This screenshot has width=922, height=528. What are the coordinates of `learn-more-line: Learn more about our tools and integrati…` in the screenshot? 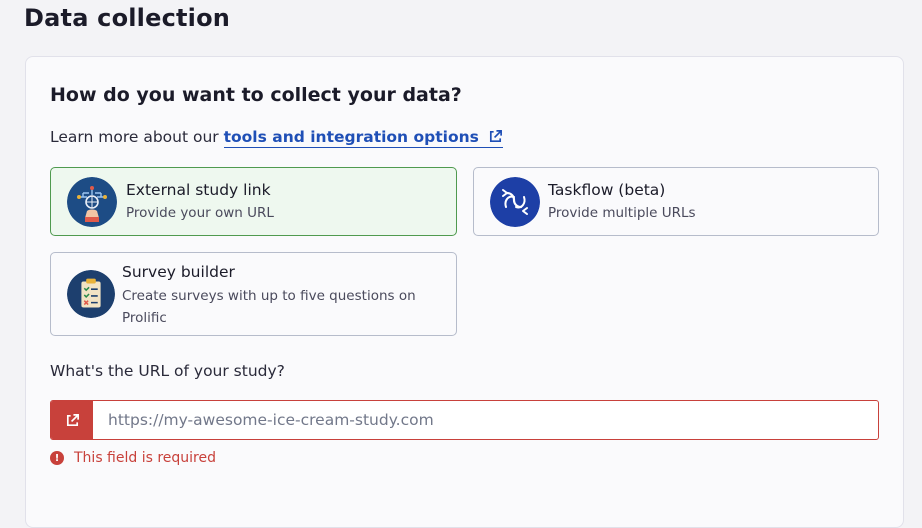 It's located at (277, 138).